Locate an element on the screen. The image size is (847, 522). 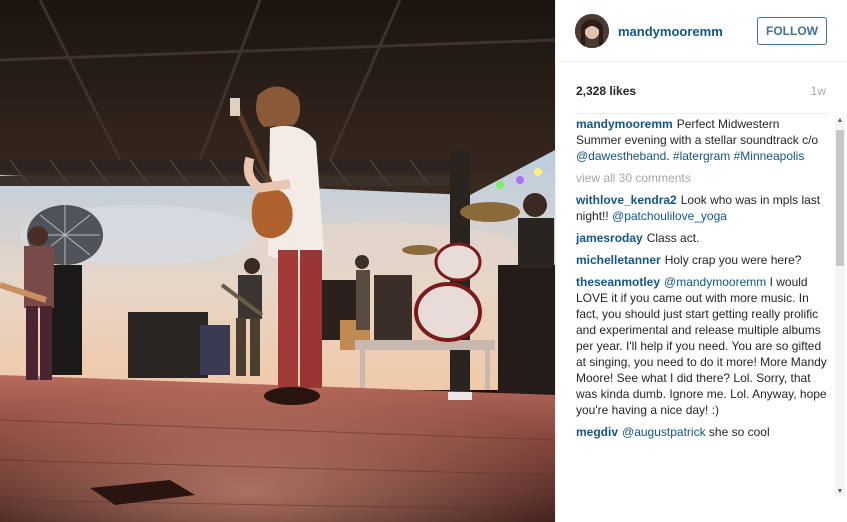
comment-username: withlove_kendra2 is located at coordinates (626, 200).